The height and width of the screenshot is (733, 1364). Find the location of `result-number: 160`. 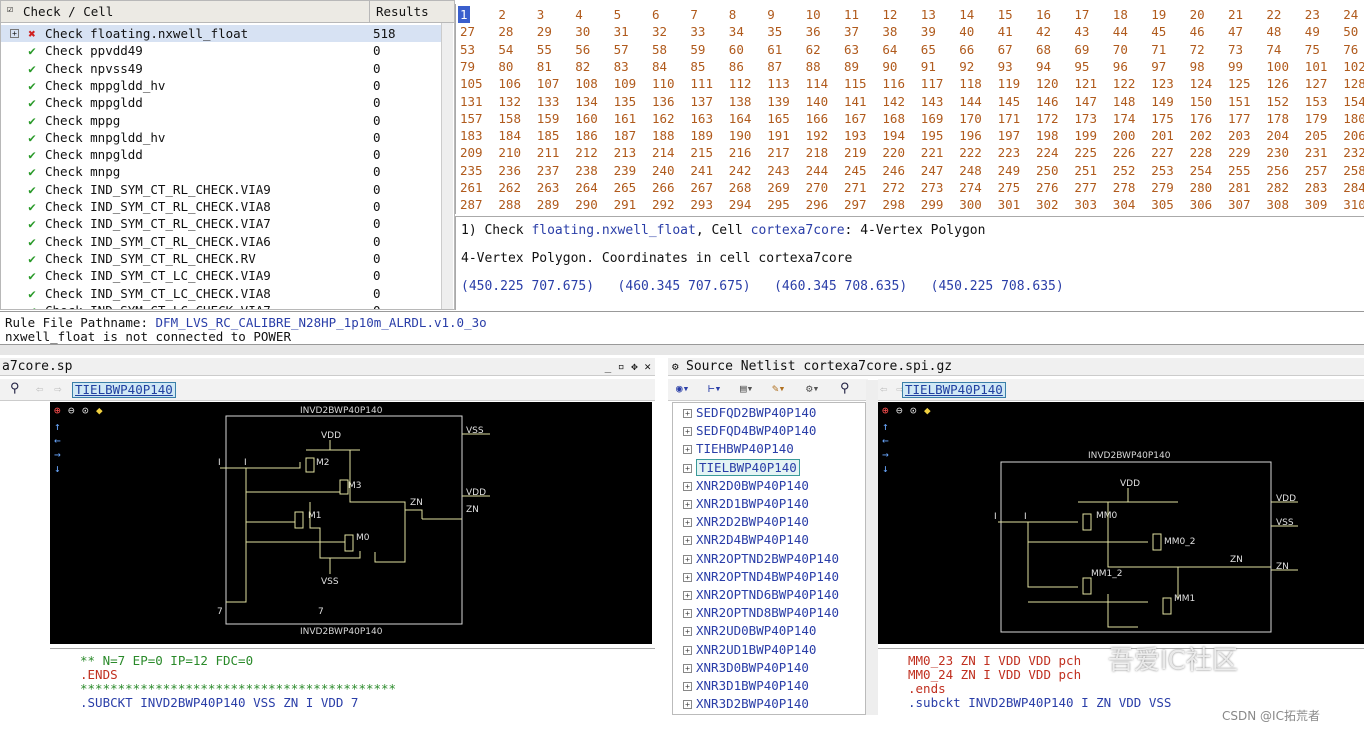

result-number: 160 is located at coordinates (594, 118).